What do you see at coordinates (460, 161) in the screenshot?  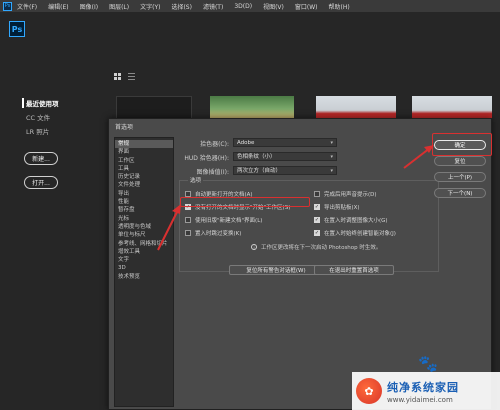 I see `reset-button: 复位` at bounding box center [460, 161].